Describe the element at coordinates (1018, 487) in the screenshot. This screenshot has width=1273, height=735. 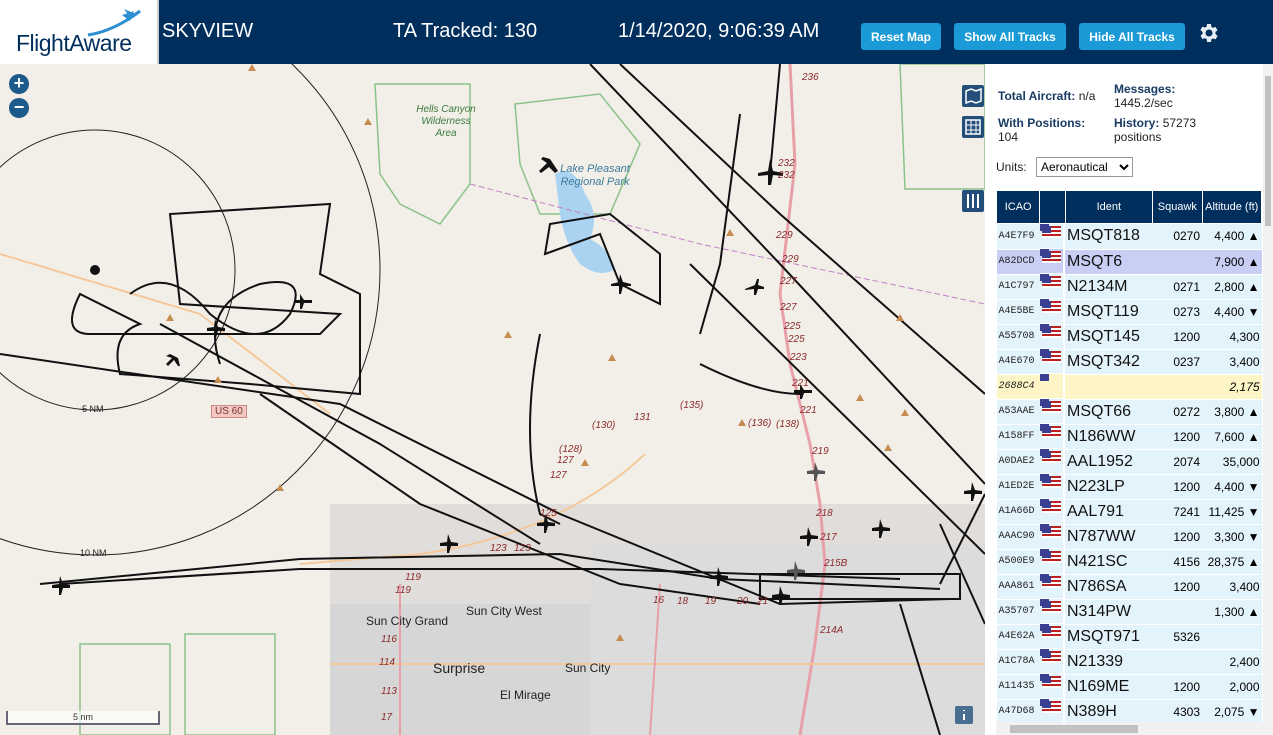
I see `icao-cell: A1ED2E` at that location.